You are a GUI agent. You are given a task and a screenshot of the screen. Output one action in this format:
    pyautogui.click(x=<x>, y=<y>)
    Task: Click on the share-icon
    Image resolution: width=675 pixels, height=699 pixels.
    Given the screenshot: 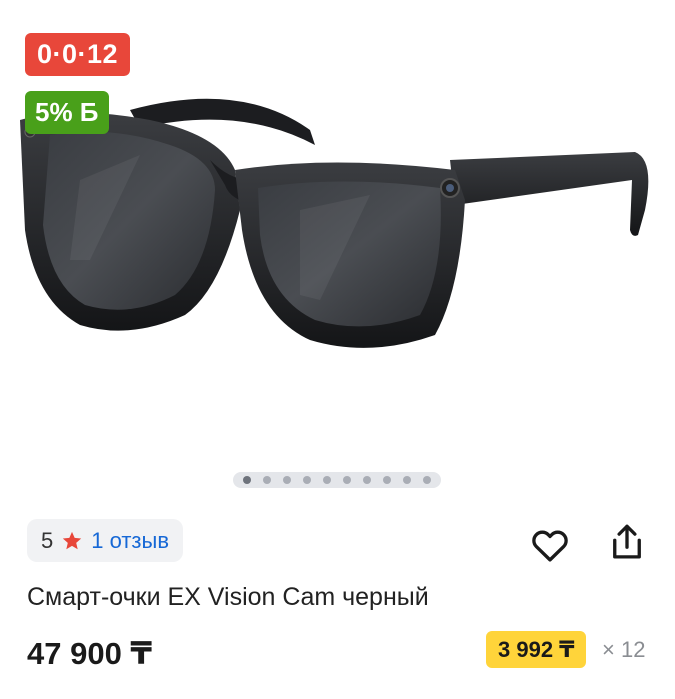 What is the action you would take?
    pyautogui.click(x=627, y=542)
    